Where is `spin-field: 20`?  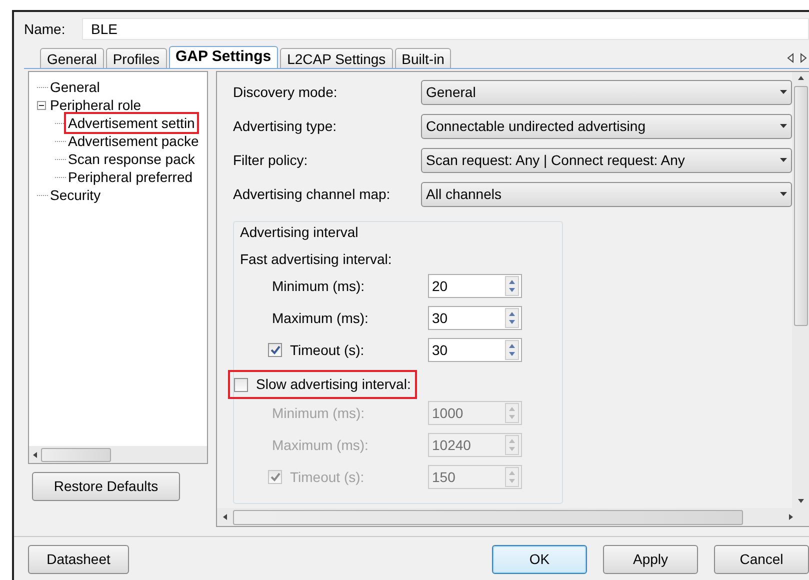
spin-field: 20 is located at coordinates (475, 286).